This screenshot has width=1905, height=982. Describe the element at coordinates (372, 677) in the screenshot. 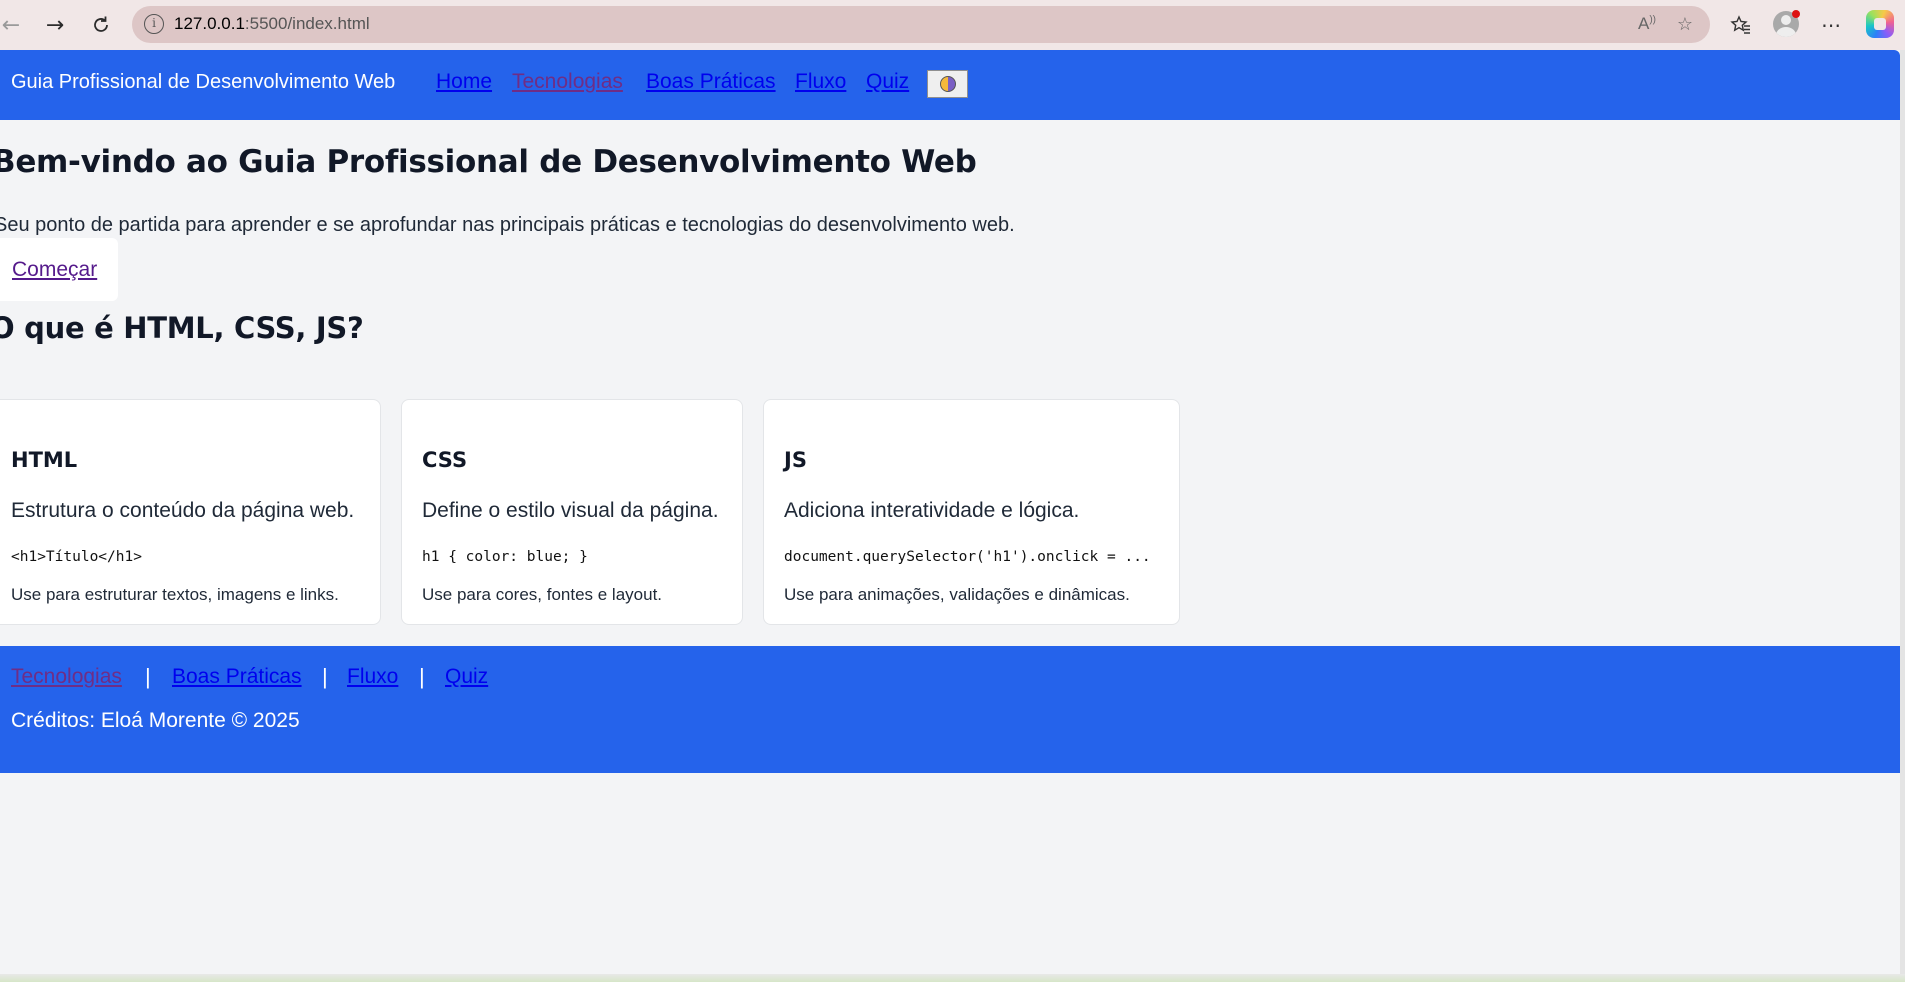

I see `footer-link-fluxo: Fluxo` at that location.